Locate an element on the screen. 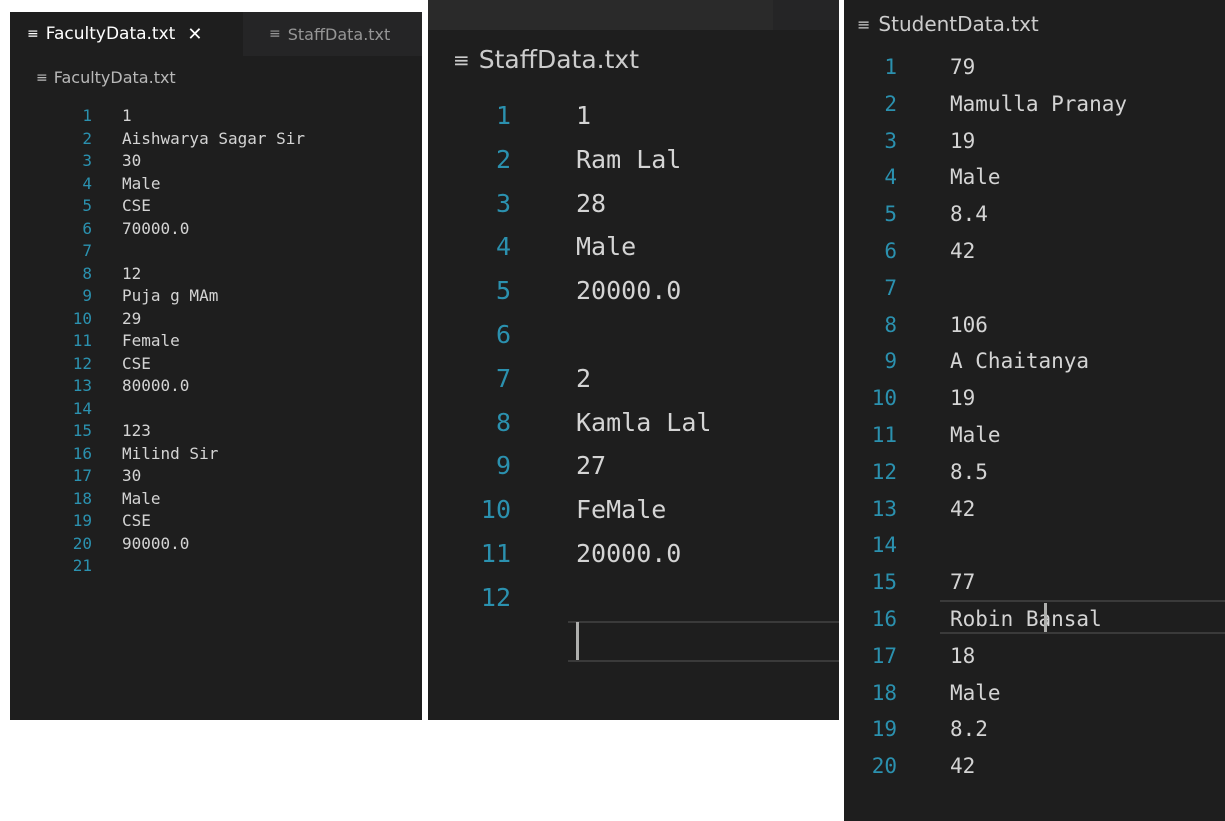 The width and height of the screenshot is (1225, 821). code-line: 11 20000.0 is located at coordinates (633, 554).